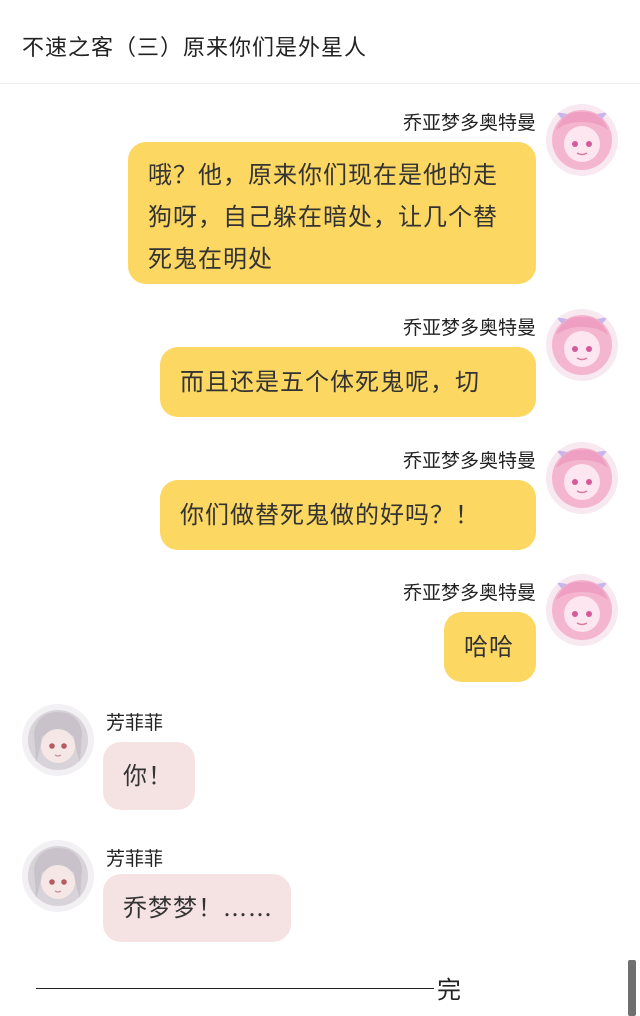 The width and height of the screenshot is (640, 1016). I want to click on message-right-4: 乔亚梦多奥特曼 哈哈, so click(320, 626).